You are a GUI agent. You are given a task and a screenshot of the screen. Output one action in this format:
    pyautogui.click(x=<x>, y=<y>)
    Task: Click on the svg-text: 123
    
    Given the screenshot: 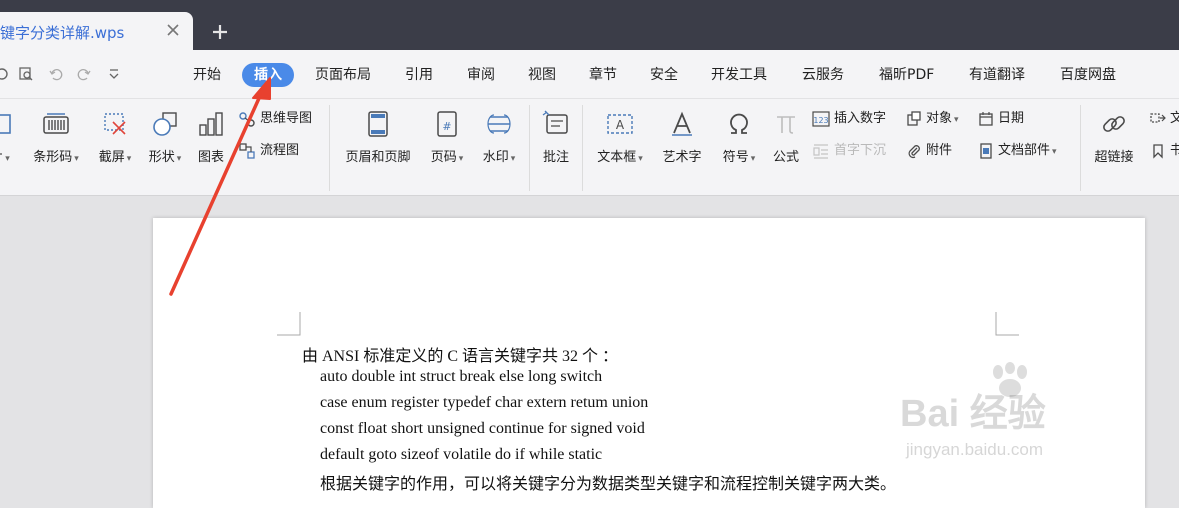 What is the action you would take?
    pyautogui.click(x=820, y=120)
    